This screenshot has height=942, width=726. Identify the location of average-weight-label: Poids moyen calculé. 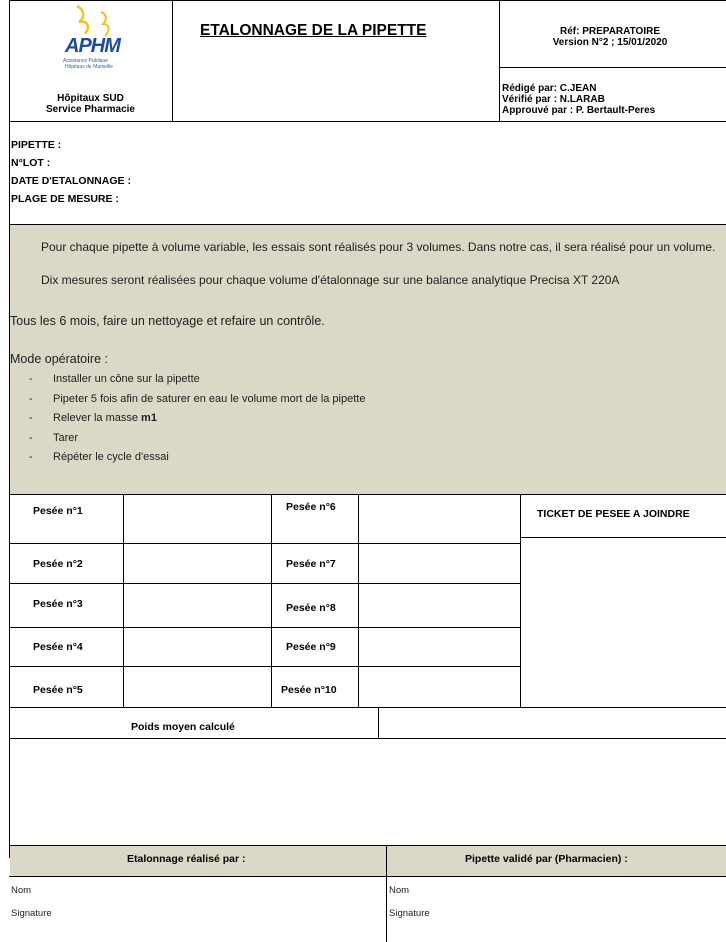
(183, 727).